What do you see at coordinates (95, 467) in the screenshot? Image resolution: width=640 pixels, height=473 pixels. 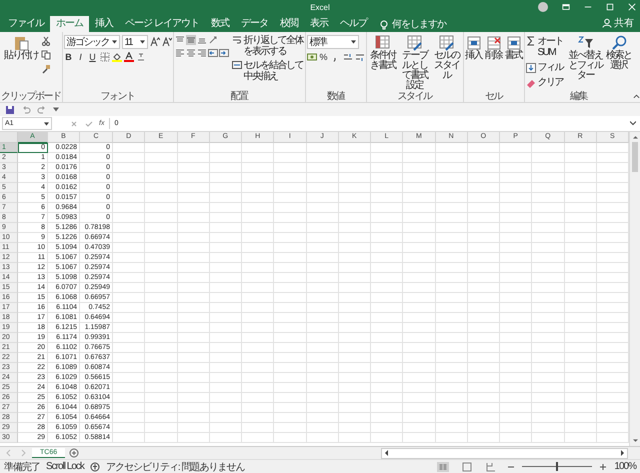 I see `accessibility-icon` at bounding box center [95, 467].